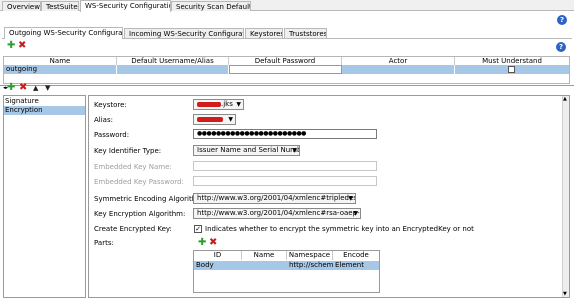  I want to click on panel-scrollbar-track, so click(565, 196).